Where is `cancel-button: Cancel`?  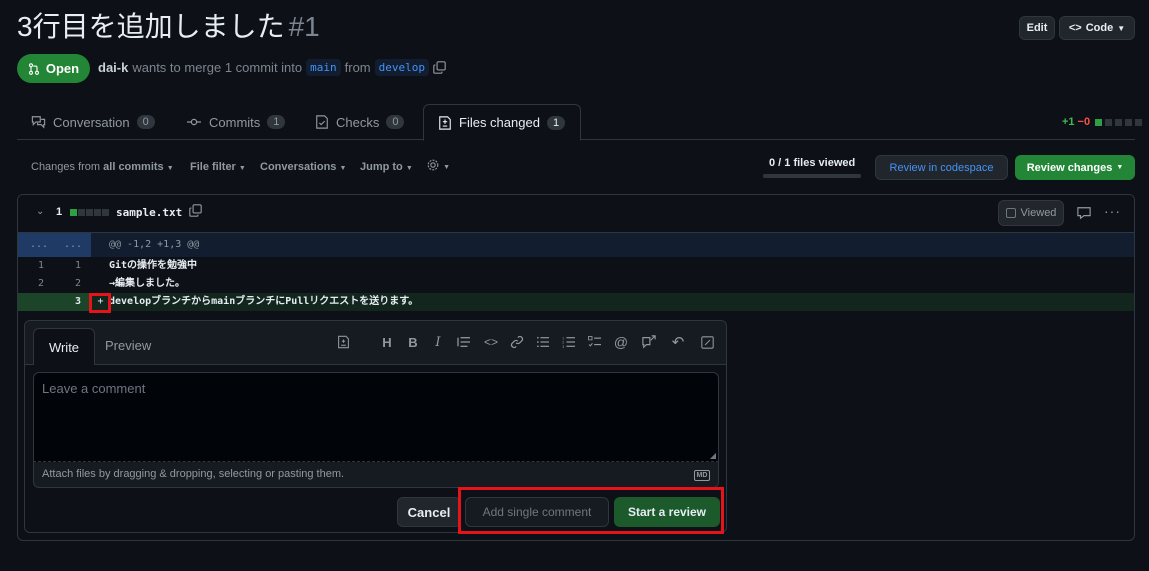
cancel-button: Cancel is located at coordinates (429, 512).